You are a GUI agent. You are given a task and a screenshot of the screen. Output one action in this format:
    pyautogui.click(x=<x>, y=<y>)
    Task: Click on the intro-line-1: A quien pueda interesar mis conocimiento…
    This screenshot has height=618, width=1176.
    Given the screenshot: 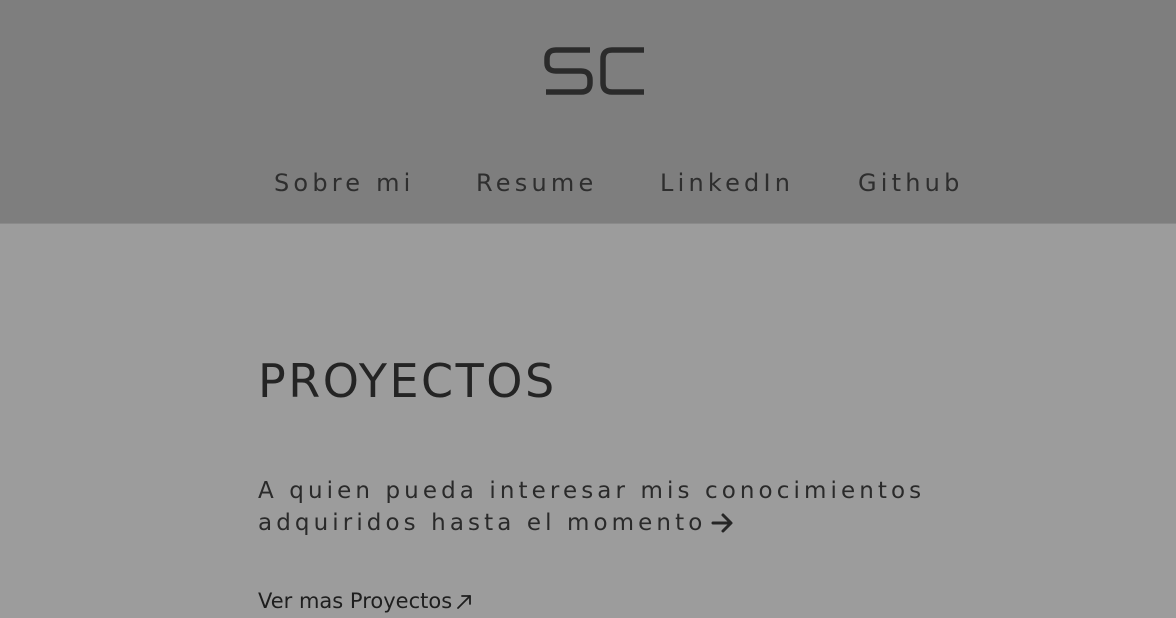 What is the action you would take?
    pyautogui.click(x=592, y=491)
    